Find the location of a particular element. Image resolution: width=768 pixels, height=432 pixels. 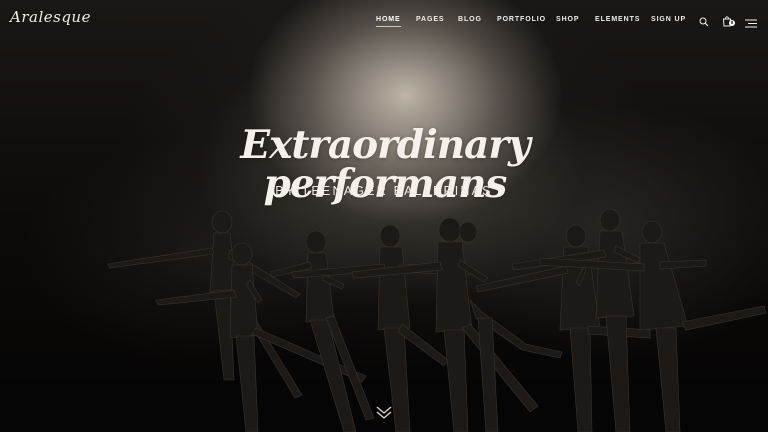

menu-icon is located at coordinates (751, 24).